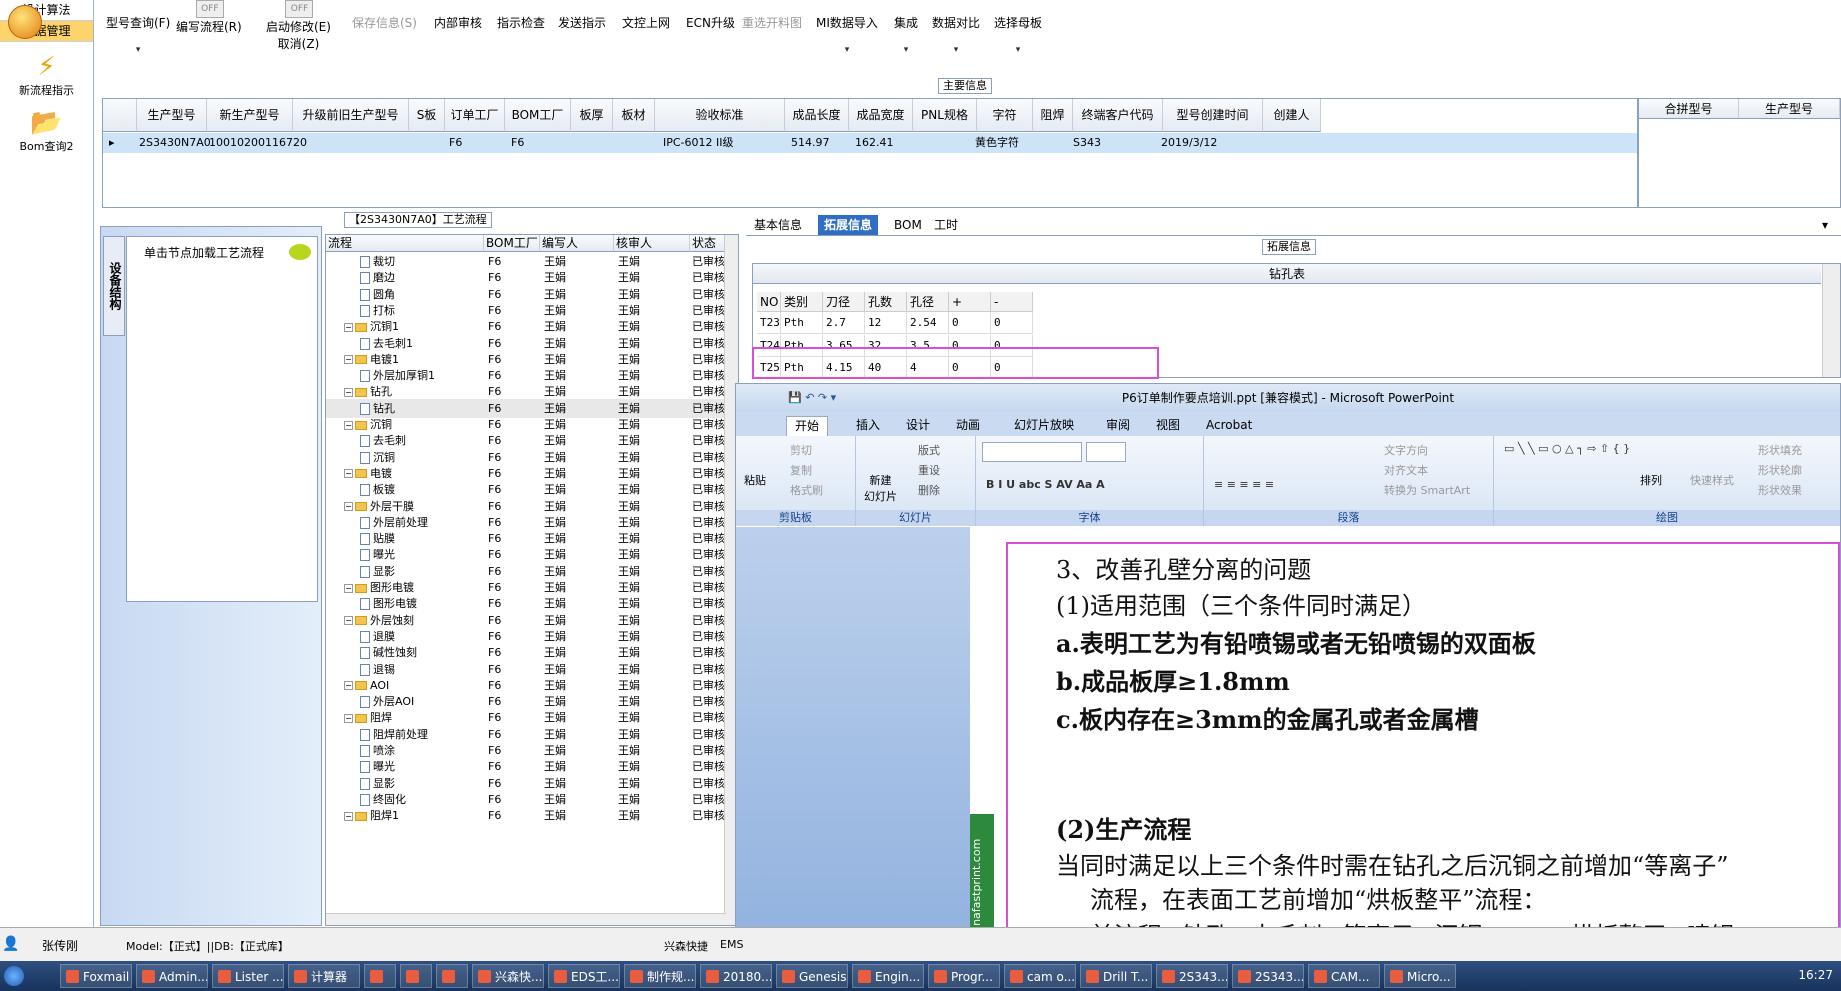 The image size is (1841, 991). What do you see at coordinates (1012, 302) in the screenshot?
I see `drill-col-header: -` at bounding box center [1012, 302].